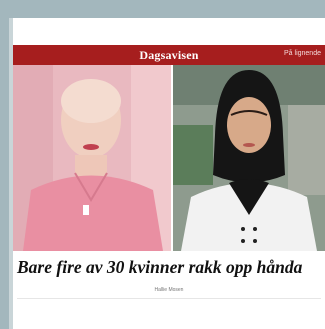 Image resolution: width=325 pixels, height=329 pixels. Describe the element at coordinates (302, 53) in the screenshot. I see `masthead-link: På lignende` at that location.